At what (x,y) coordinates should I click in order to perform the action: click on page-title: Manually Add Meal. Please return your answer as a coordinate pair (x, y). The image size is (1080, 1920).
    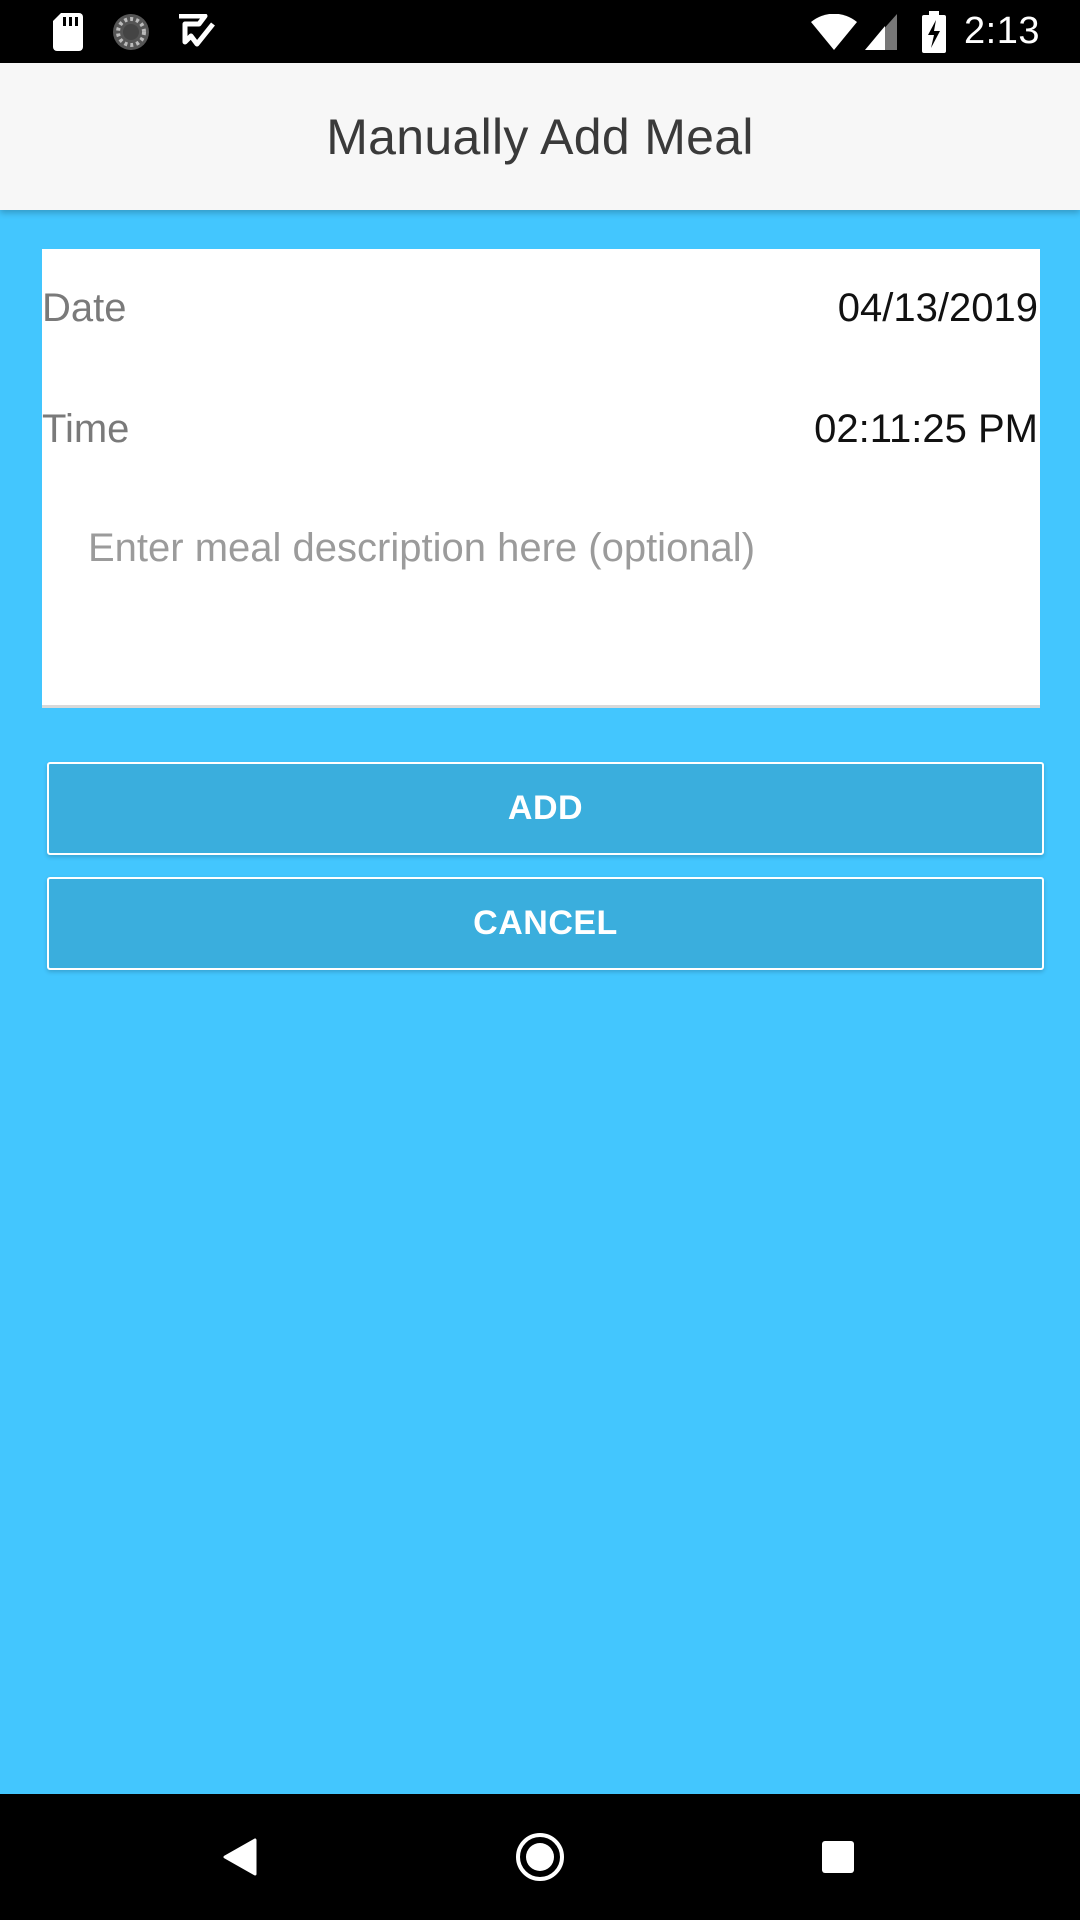
    Looking at the image, I should click on (540, 136).